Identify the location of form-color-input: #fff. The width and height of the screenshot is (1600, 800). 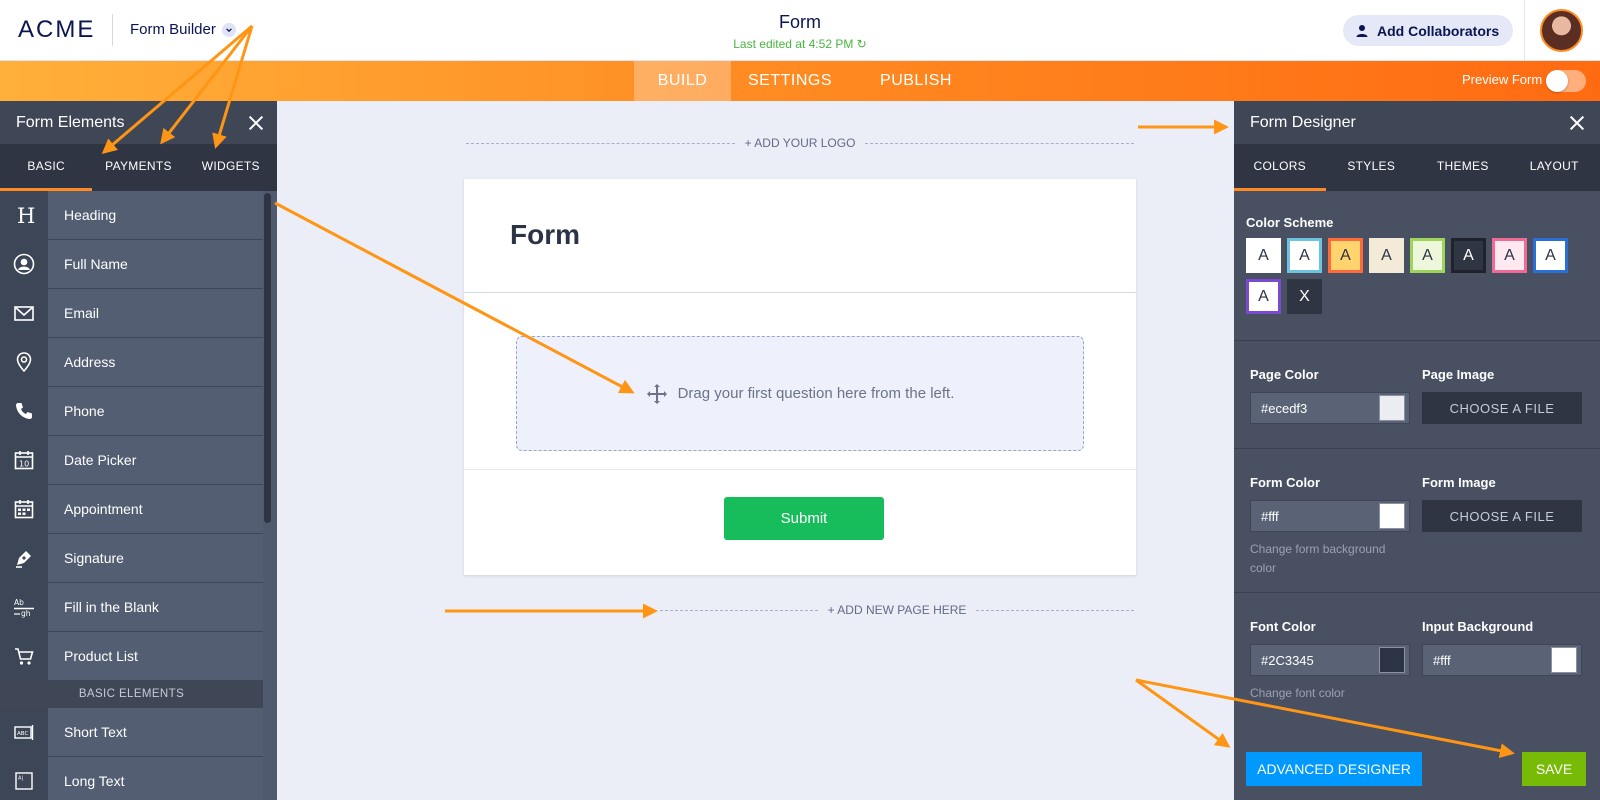
(1330, 516).